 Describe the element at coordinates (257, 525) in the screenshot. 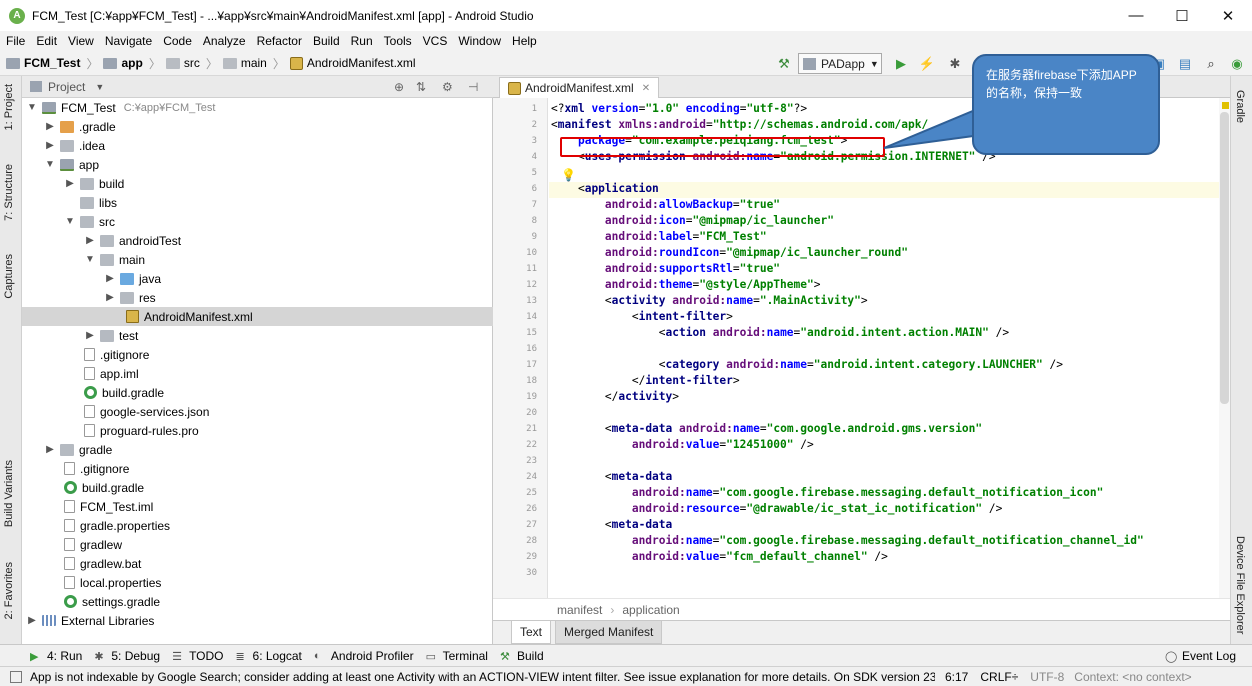

I see `tree-item-gradle-properties: gradle.properties` at that location.